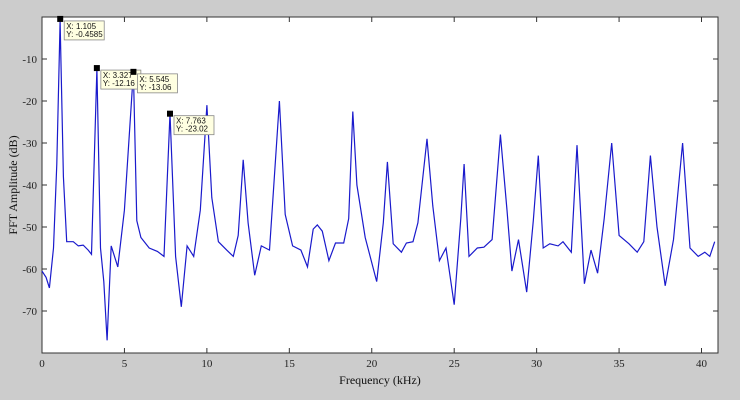  Describe the element at coordinates (29, 144) in the screenshot. I see `y-tick-label: -30` at that location.